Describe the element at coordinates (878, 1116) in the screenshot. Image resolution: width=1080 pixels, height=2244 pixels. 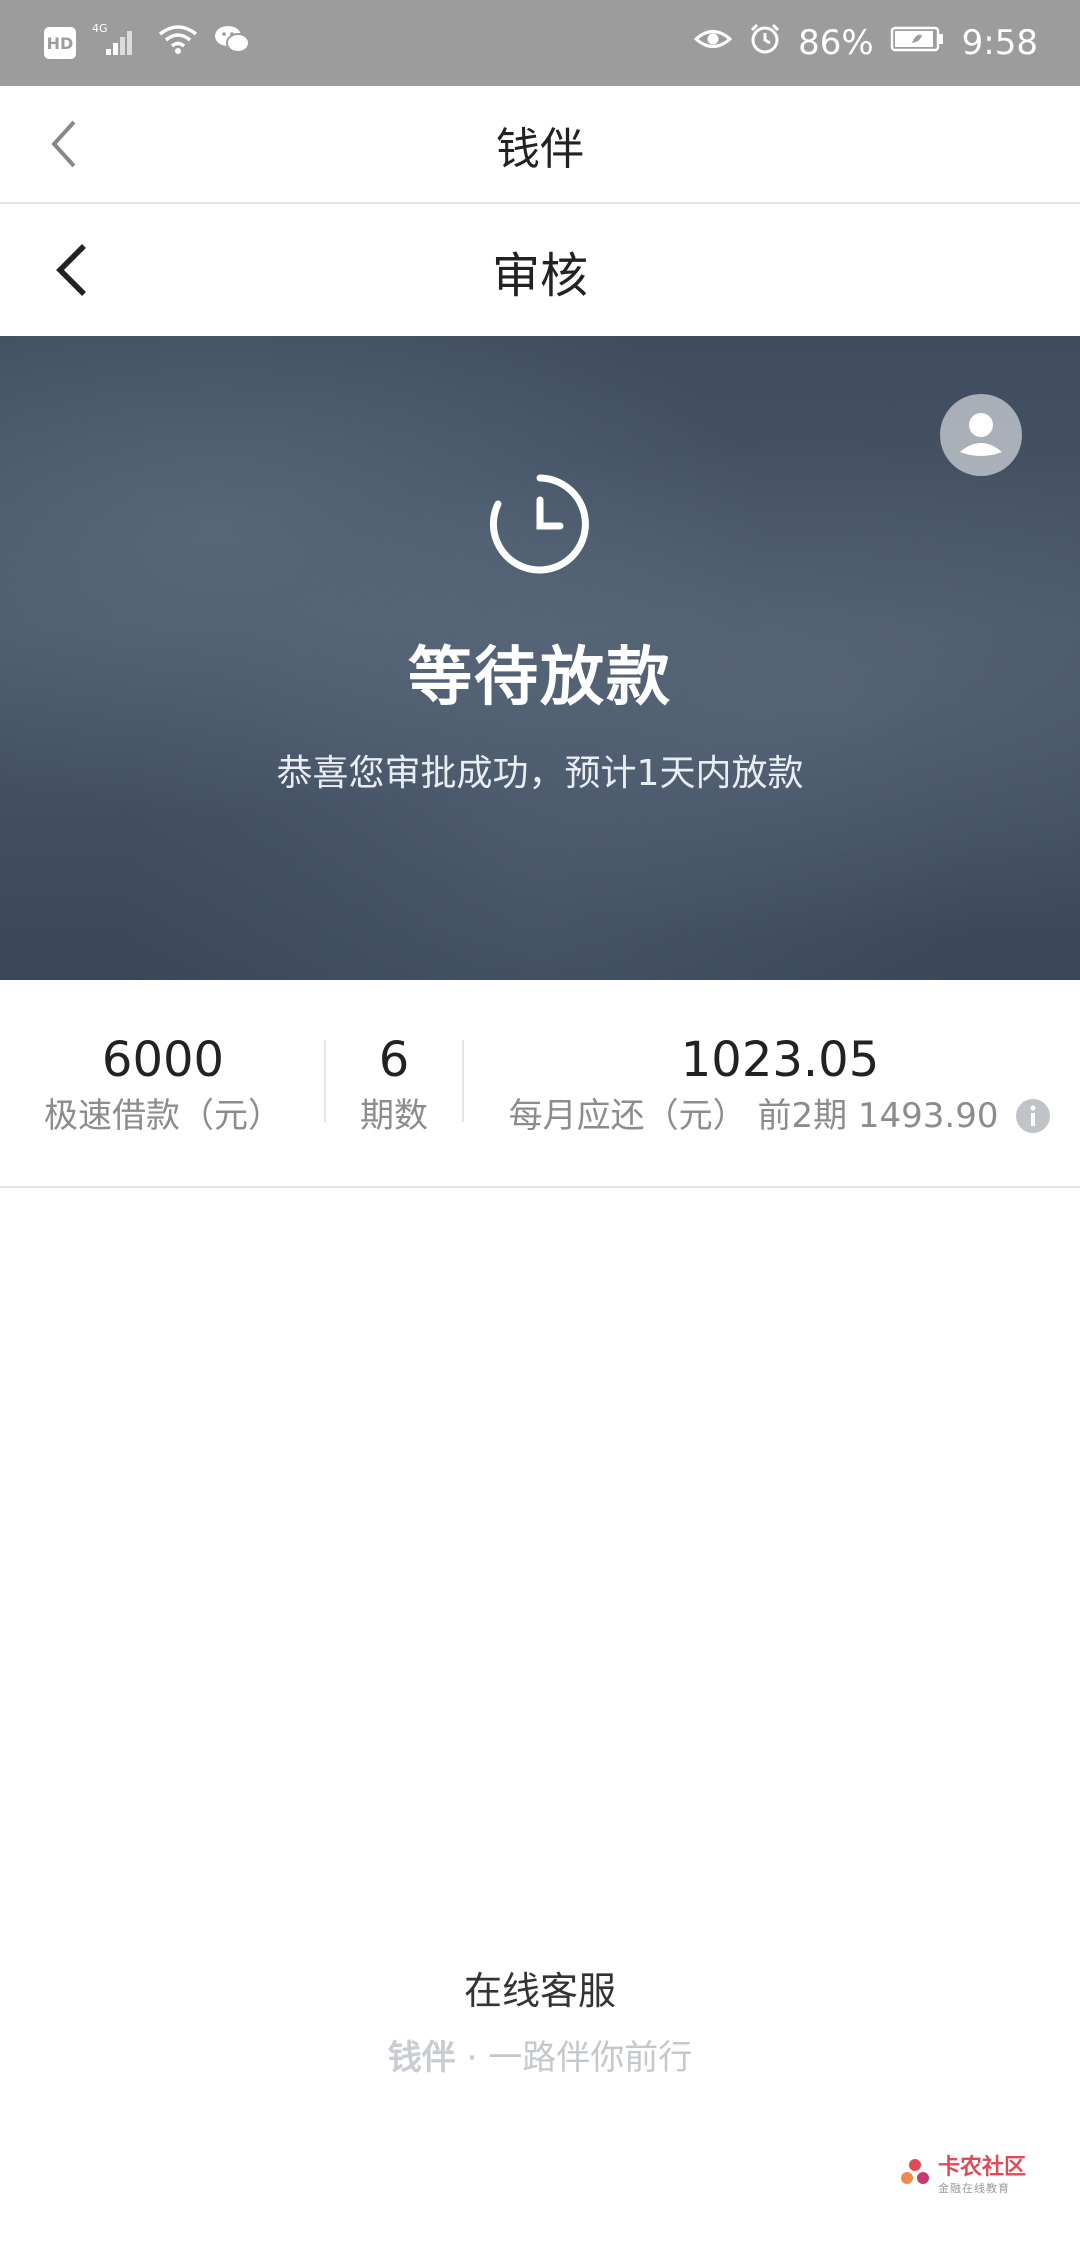
I see `first-periods-note: 前2期 1493.90` at that location.